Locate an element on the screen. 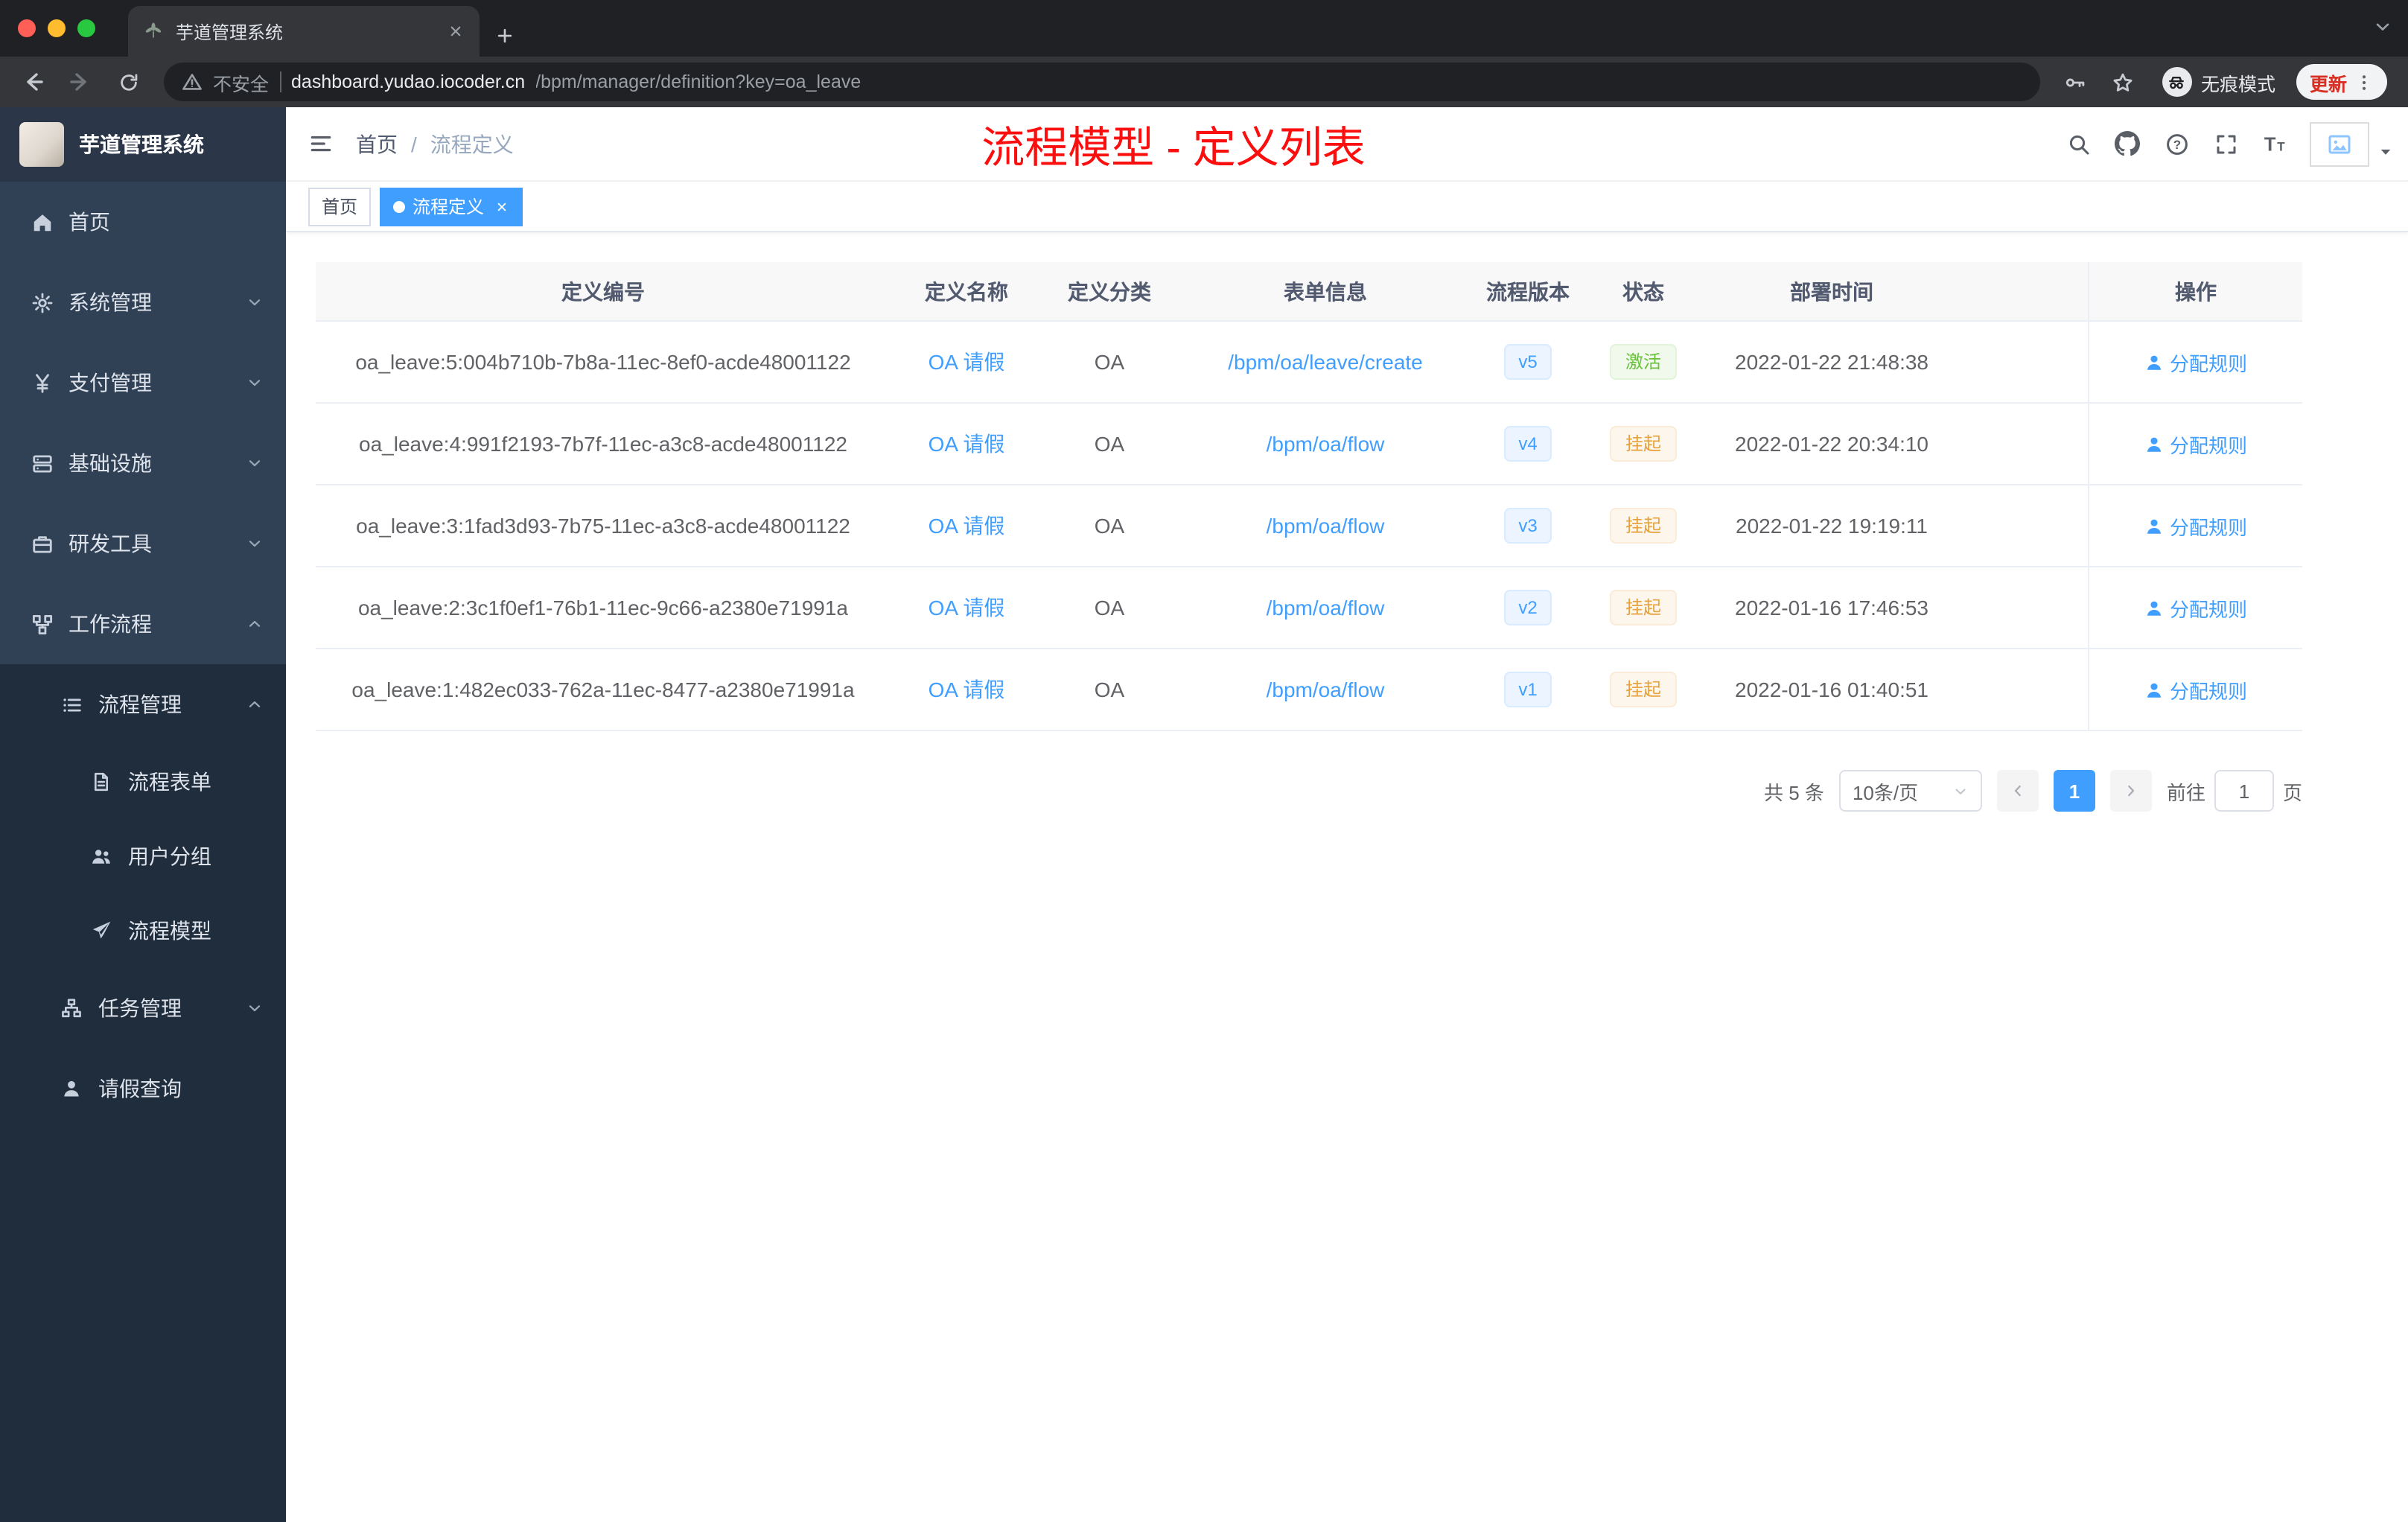 The image size is (2408, 1522). search-button is located at coordinates (2078, 144).